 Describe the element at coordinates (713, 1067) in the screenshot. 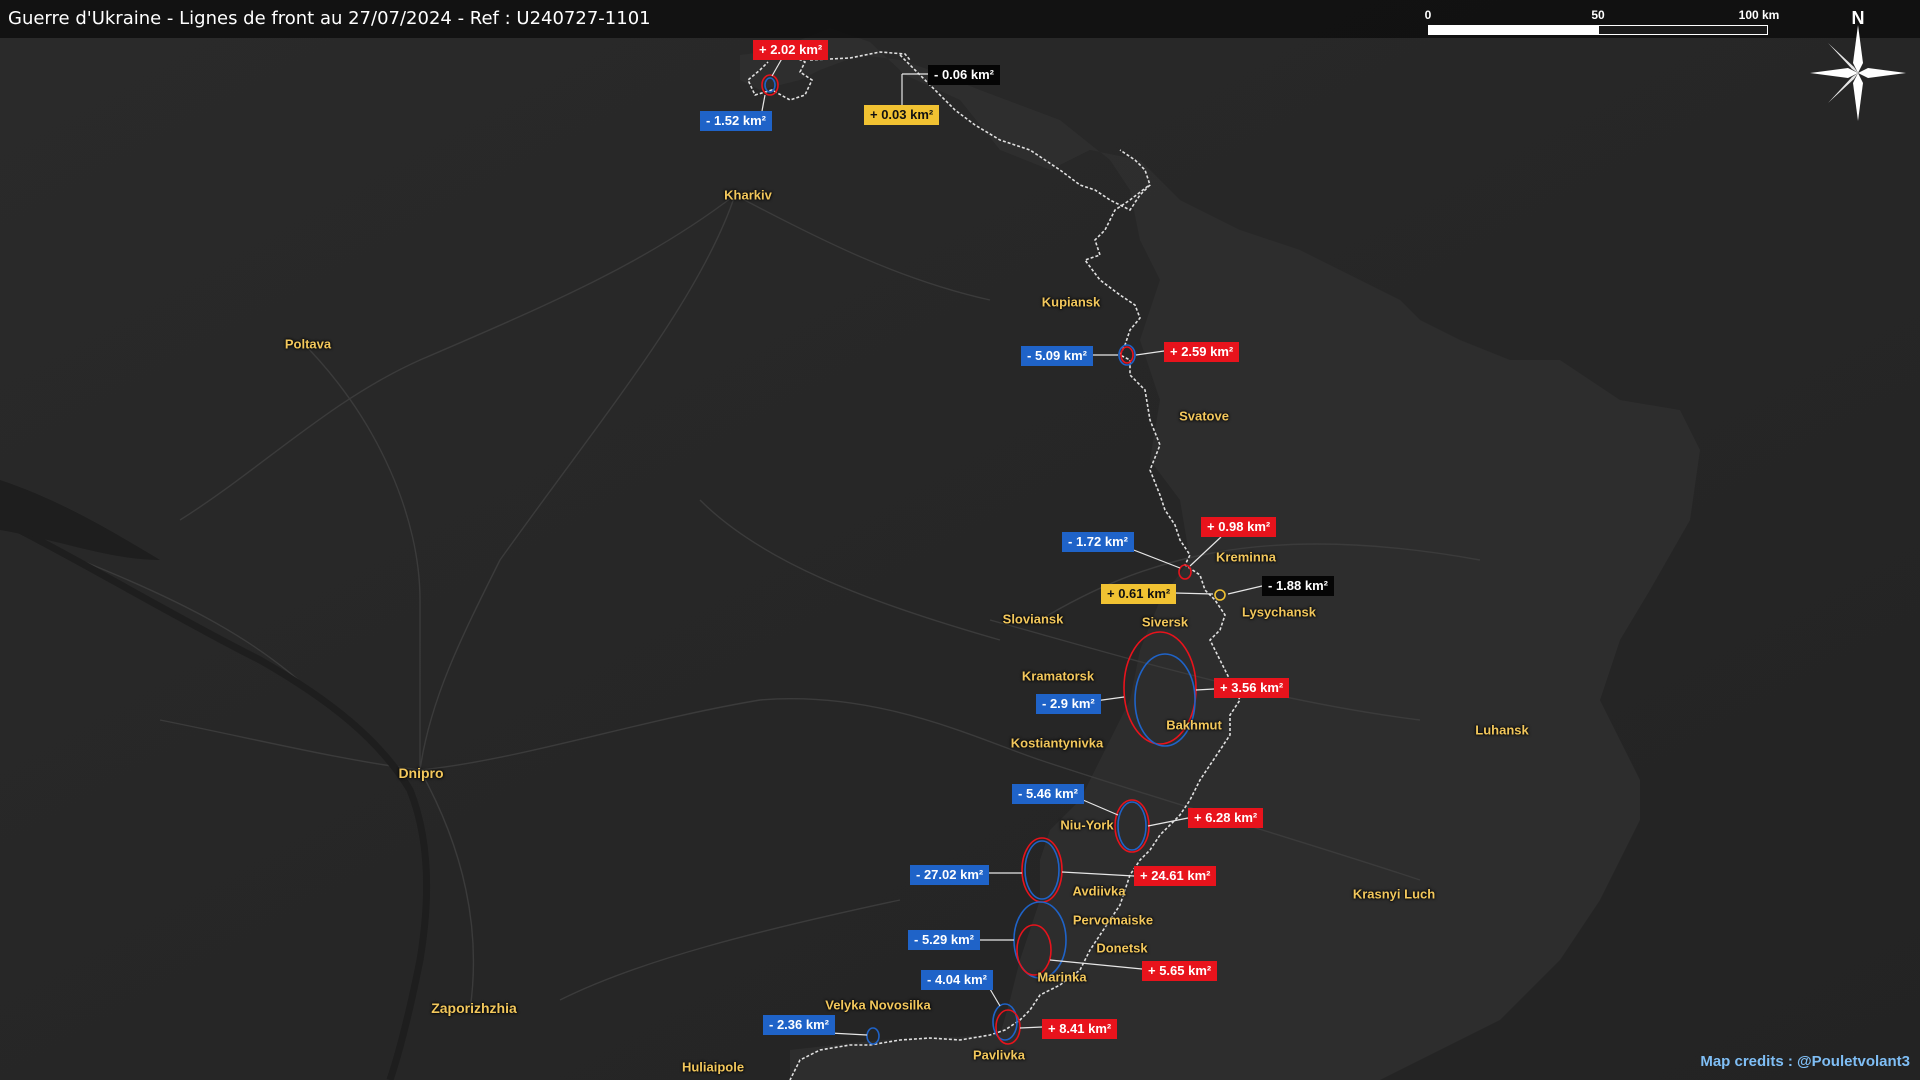

I see `city-huliaipole: Huliaipole` at that location.